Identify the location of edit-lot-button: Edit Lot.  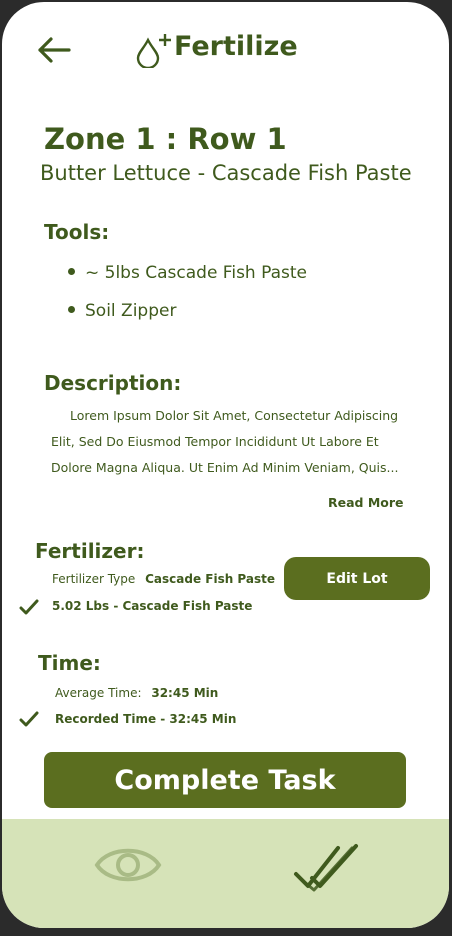
(357, 578).